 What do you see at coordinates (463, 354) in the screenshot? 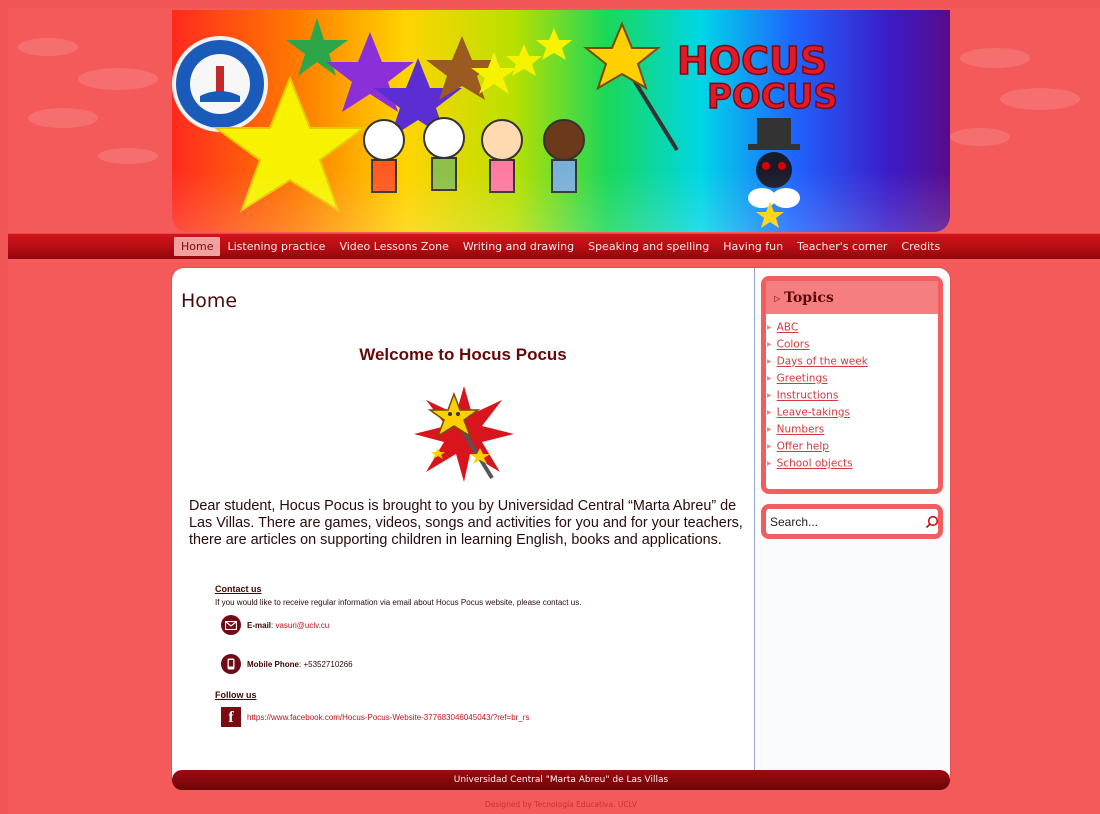
I see `welcome-heading: Welcome to Hocus Pocus` at bounding box center [463, 354].